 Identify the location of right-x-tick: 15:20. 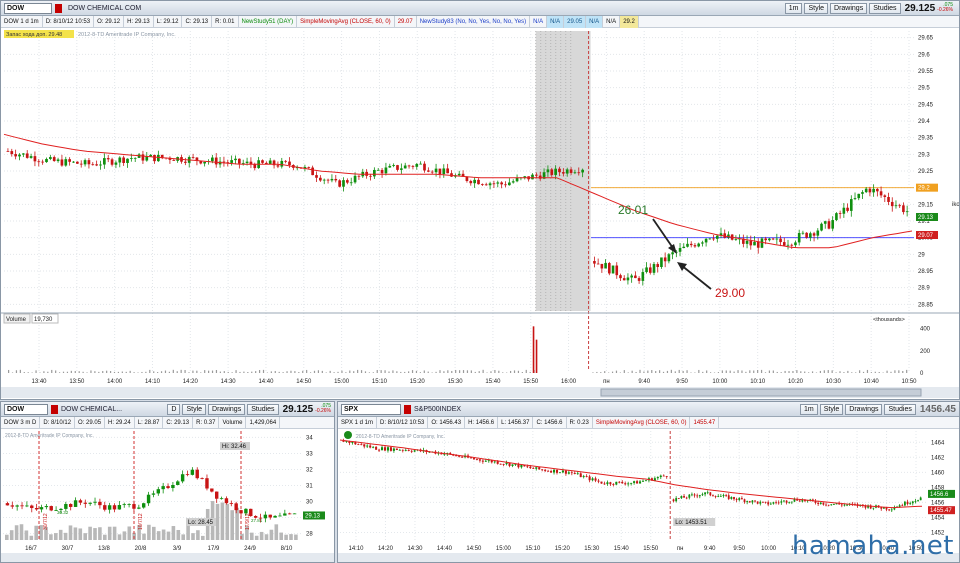
(563, 549).